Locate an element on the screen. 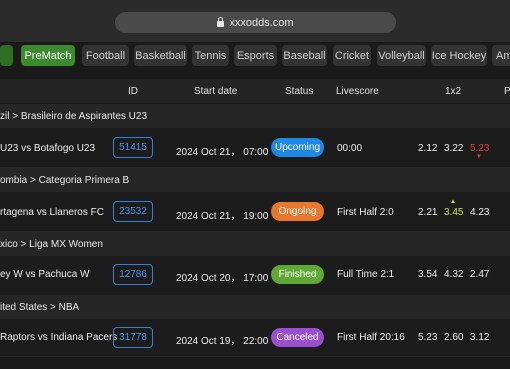 This screenshot has height=369, width=510. odds-away: 5.23 is located at coordinates (479, 148).